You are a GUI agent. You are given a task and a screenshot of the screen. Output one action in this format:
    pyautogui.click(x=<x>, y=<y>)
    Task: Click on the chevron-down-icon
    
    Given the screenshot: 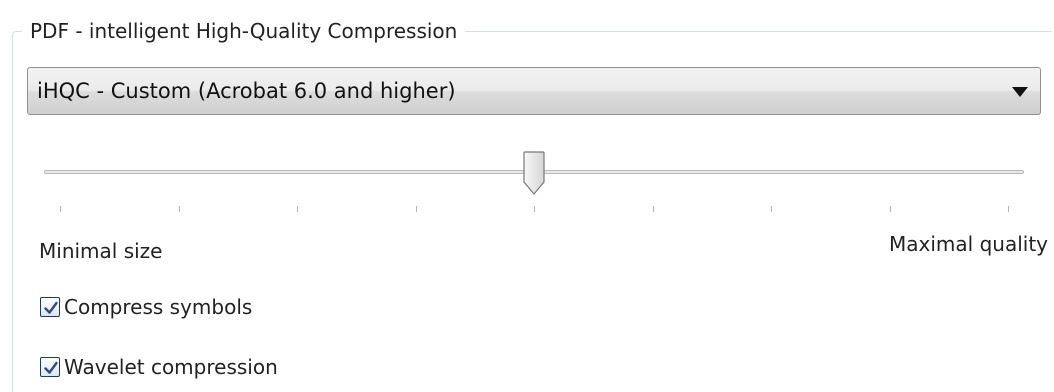 What is the action you would take?
    pyautogui.click(x=1020, y=92)
    